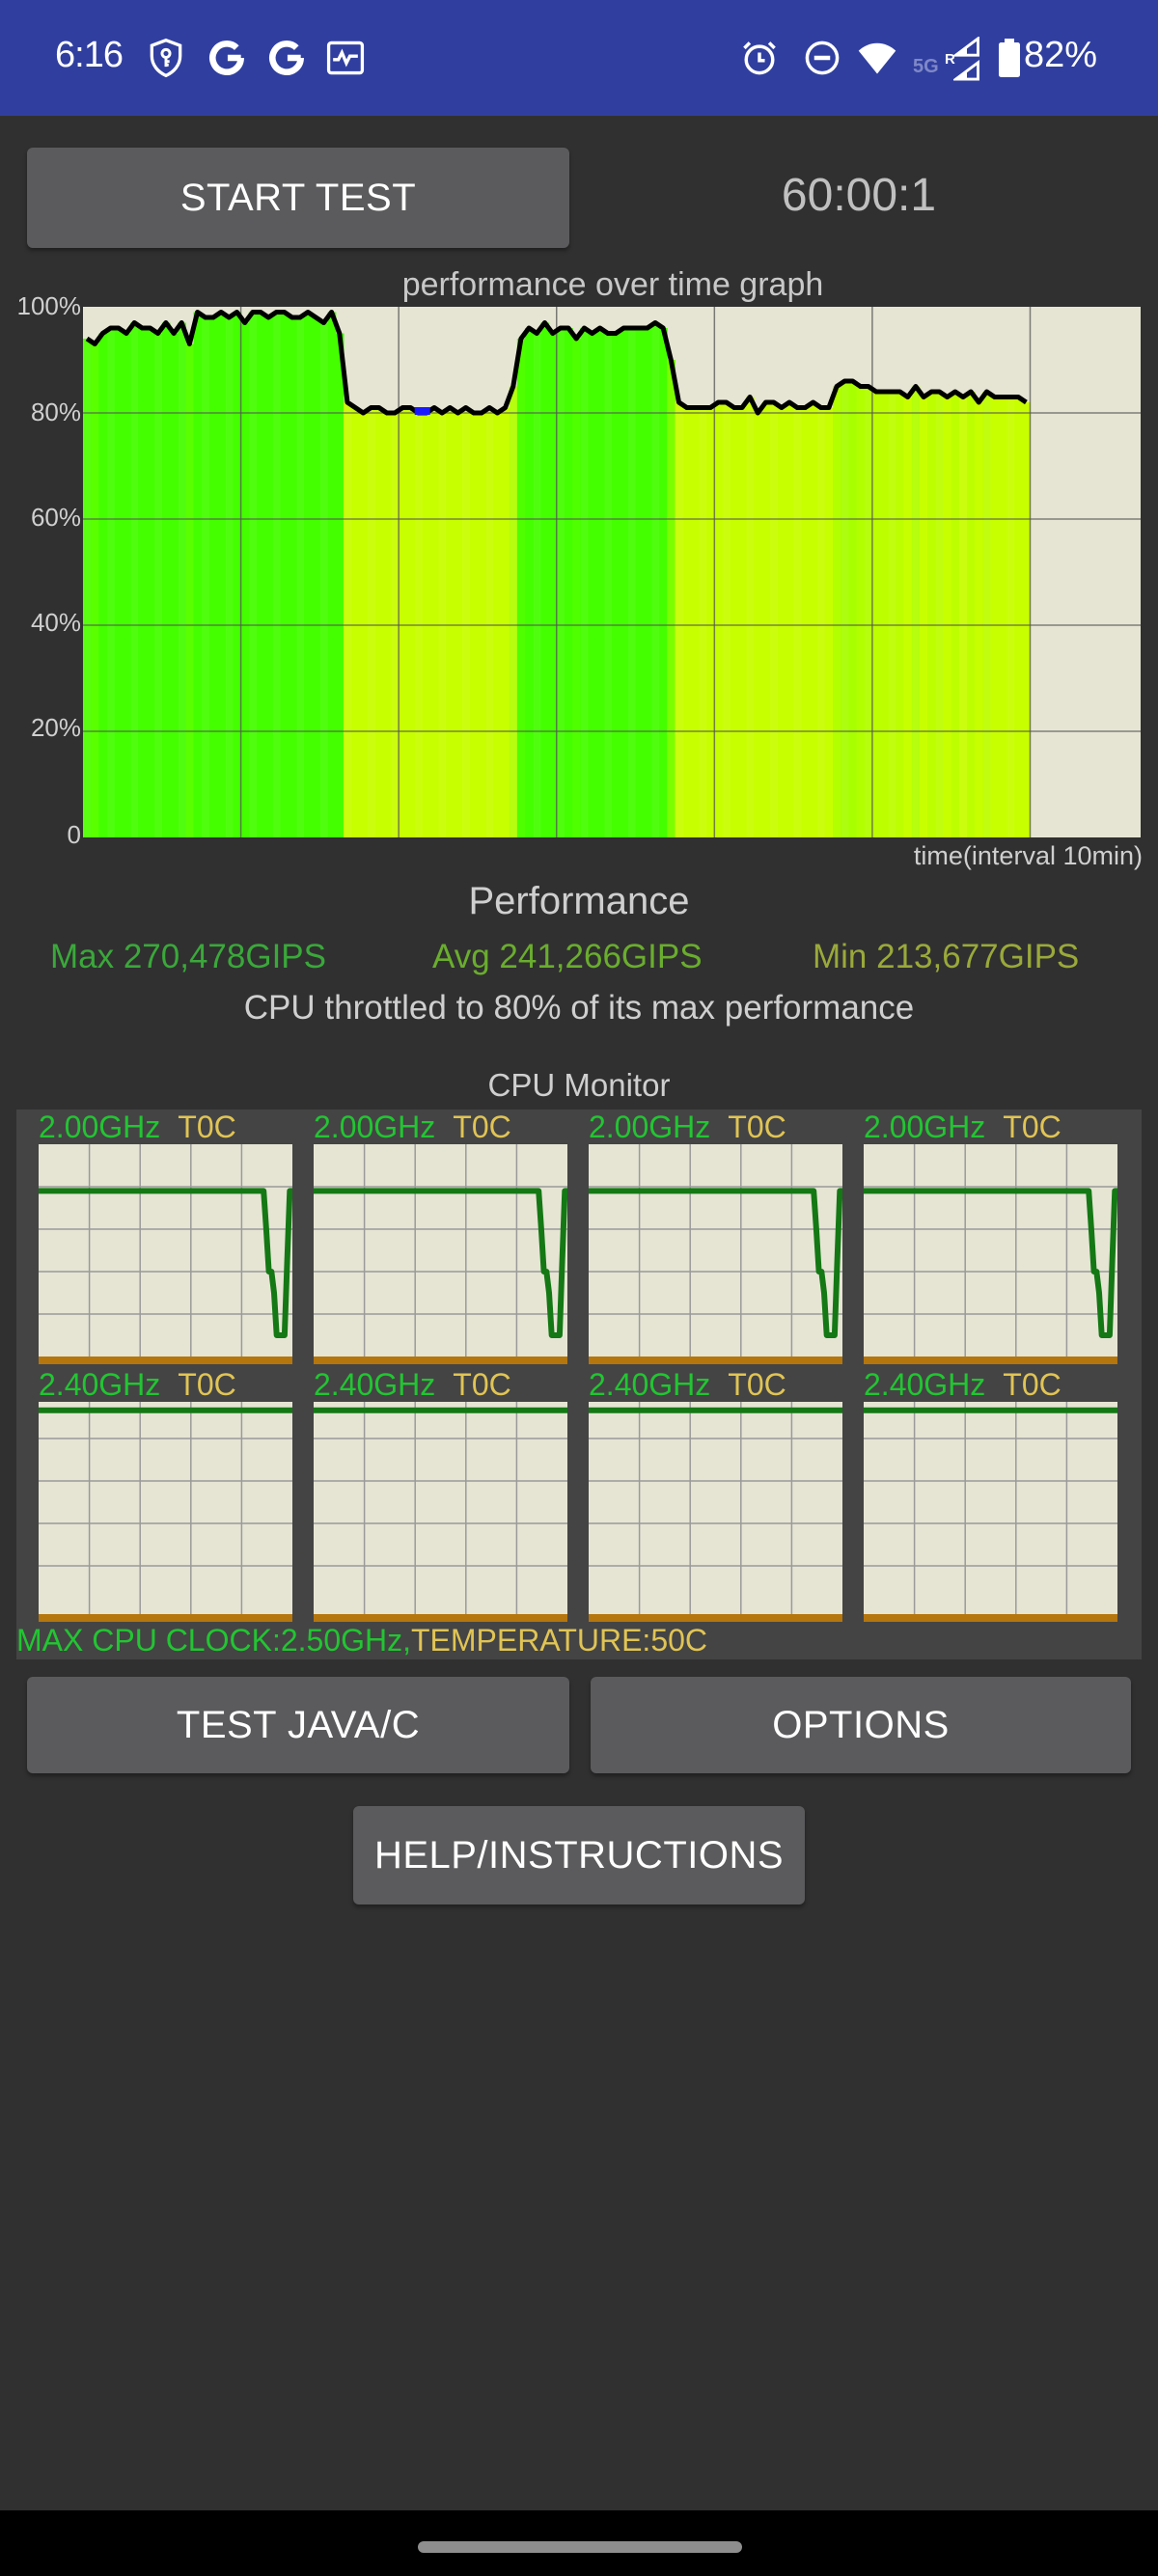  I want to click on vpn-shield-key-icon, so click(166, 58).